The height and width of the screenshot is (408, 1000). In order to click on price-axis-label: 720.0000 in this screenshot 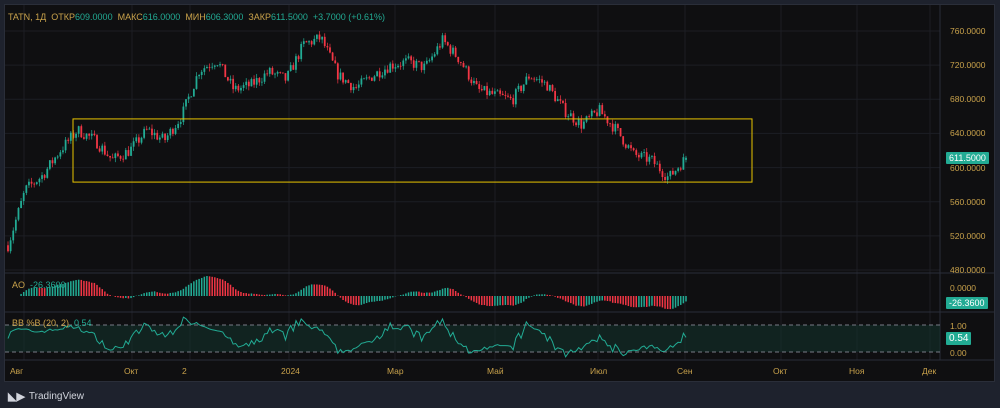, I will do `click(968, 65)`.